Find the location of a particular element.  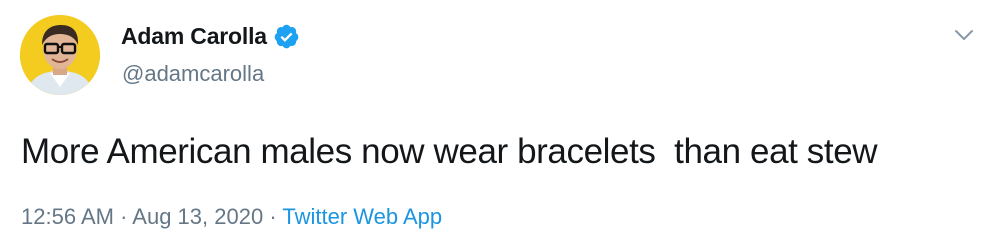

author-name-row: Adam Carolla is located at coordinates (210, 36).